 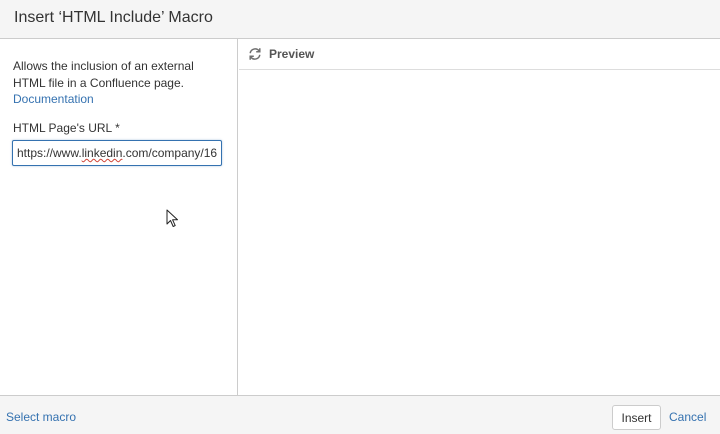 What do you see at coordinates (360, 414) in the screenshot?
I see `dialog-footer: Select macro Insert Cancel` at bounding box center [360, 414].